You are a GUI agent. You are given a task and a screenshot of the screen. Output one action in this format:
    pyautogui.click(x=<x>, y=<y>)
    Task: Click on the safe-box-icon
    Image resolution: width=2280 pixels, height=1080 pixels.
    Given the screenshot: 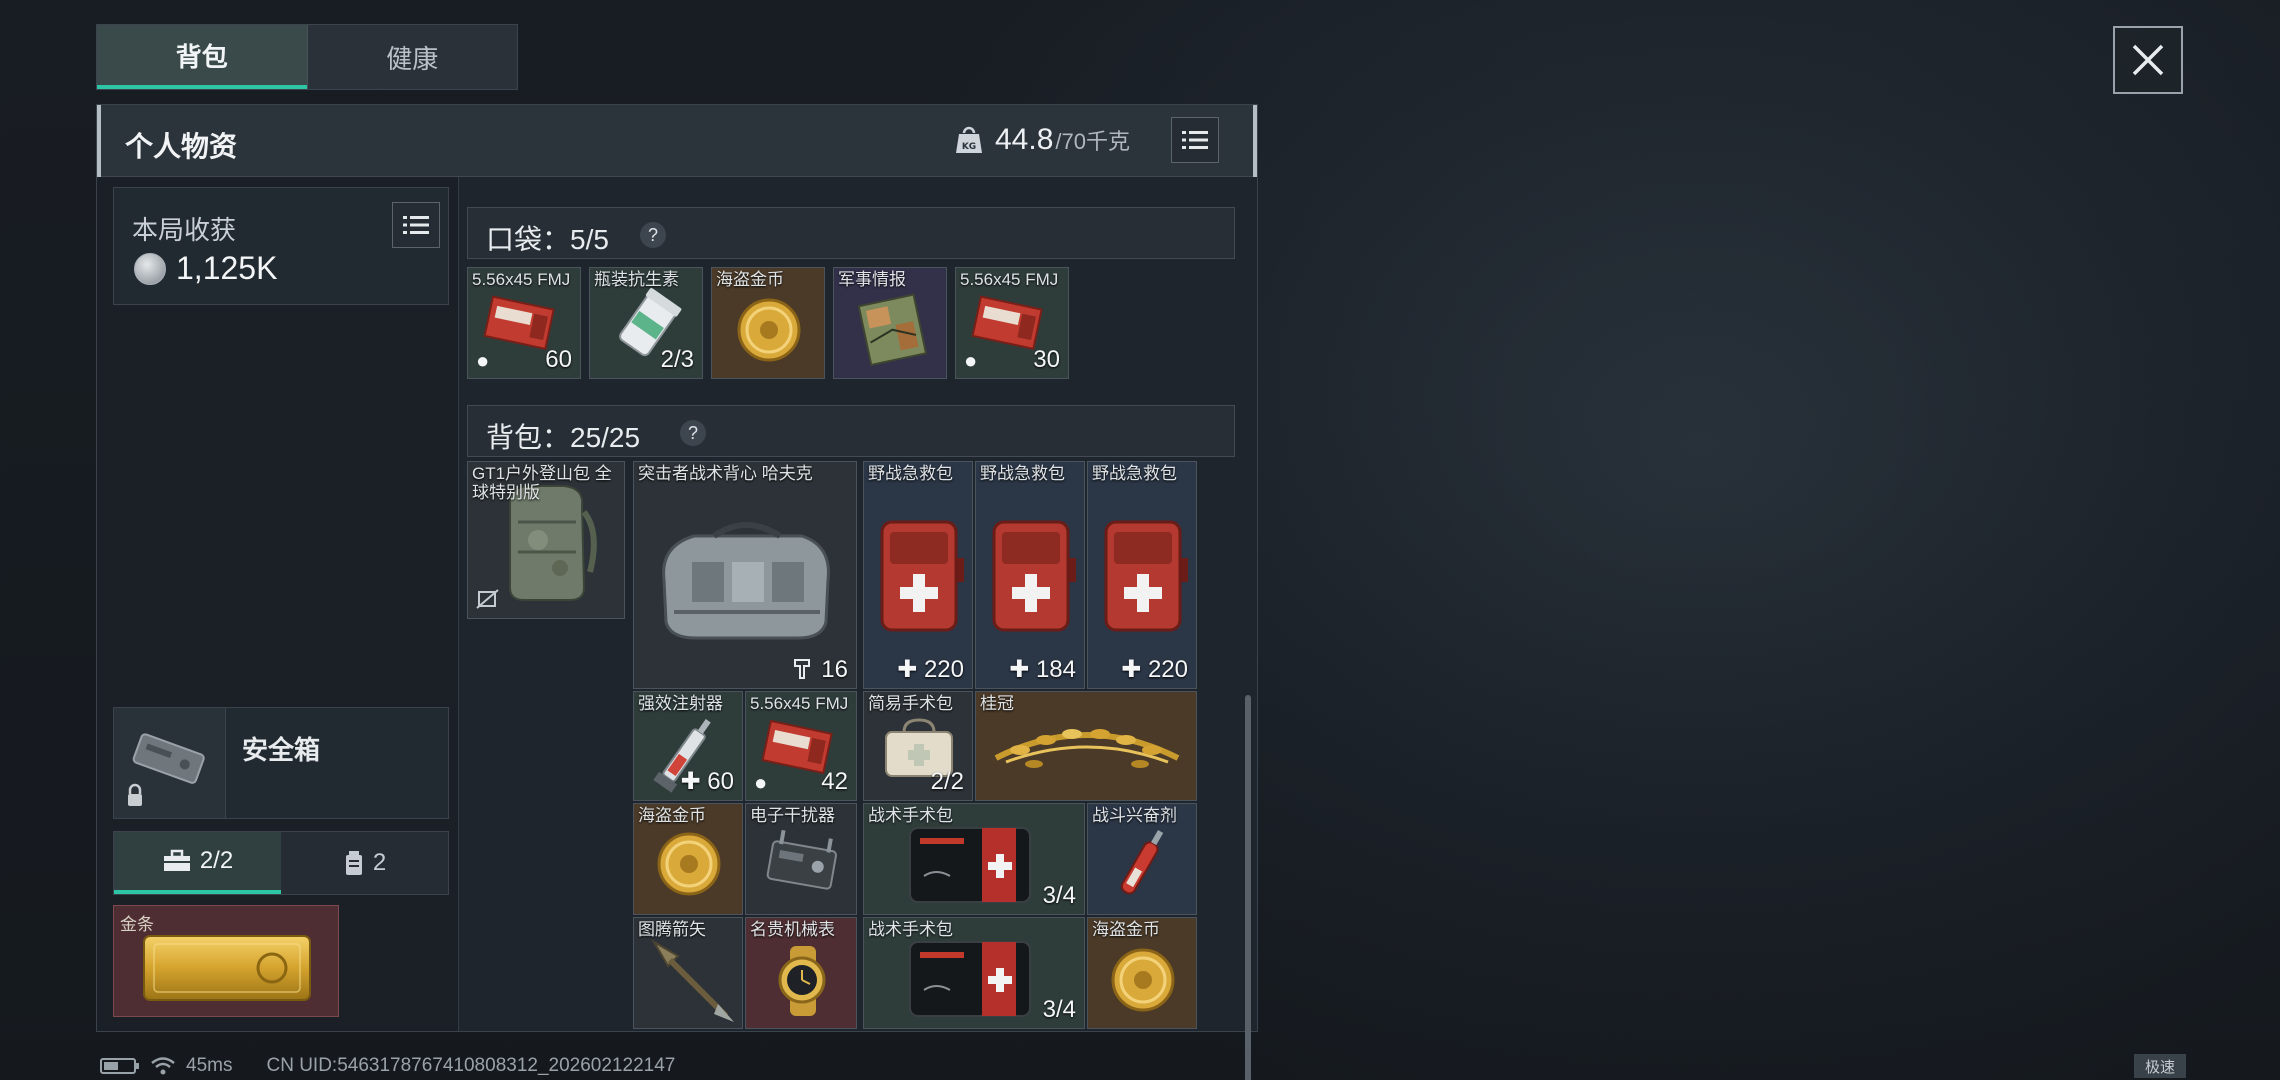 What is the action you would take?
    pyautogui.click(x=166, y=769)
    